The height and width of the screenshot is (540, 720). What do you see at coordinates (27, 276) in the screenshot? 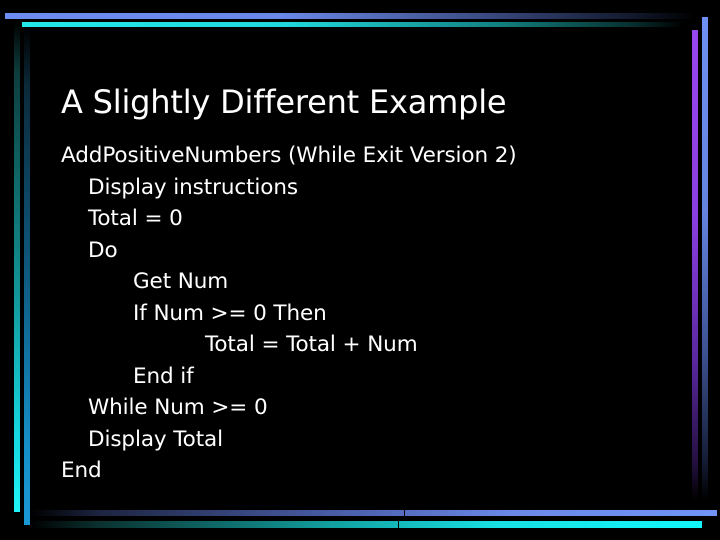
I see `left-decorative-bar-blue` at bounding box center [27, 276].